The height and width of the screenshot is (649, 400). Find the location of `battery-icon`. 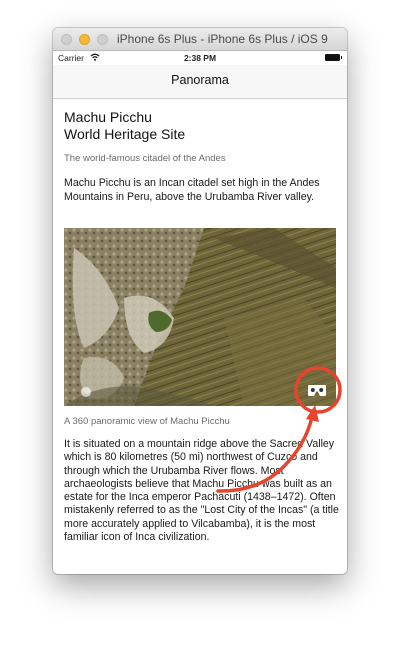

battery-icon is located at coordinates (333, 57).